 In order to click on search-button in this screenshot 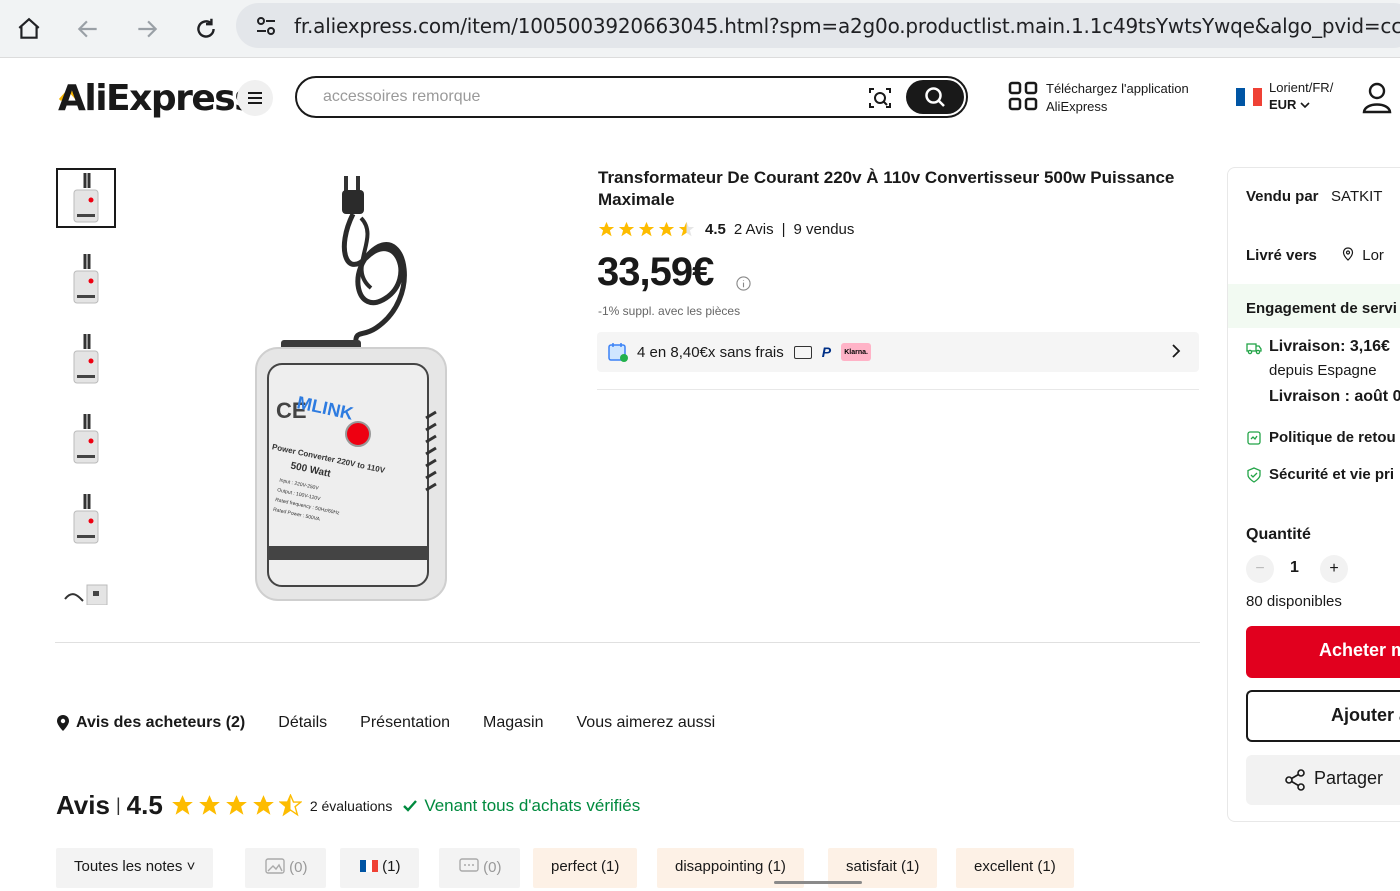, I will do `click(935, 97)`.